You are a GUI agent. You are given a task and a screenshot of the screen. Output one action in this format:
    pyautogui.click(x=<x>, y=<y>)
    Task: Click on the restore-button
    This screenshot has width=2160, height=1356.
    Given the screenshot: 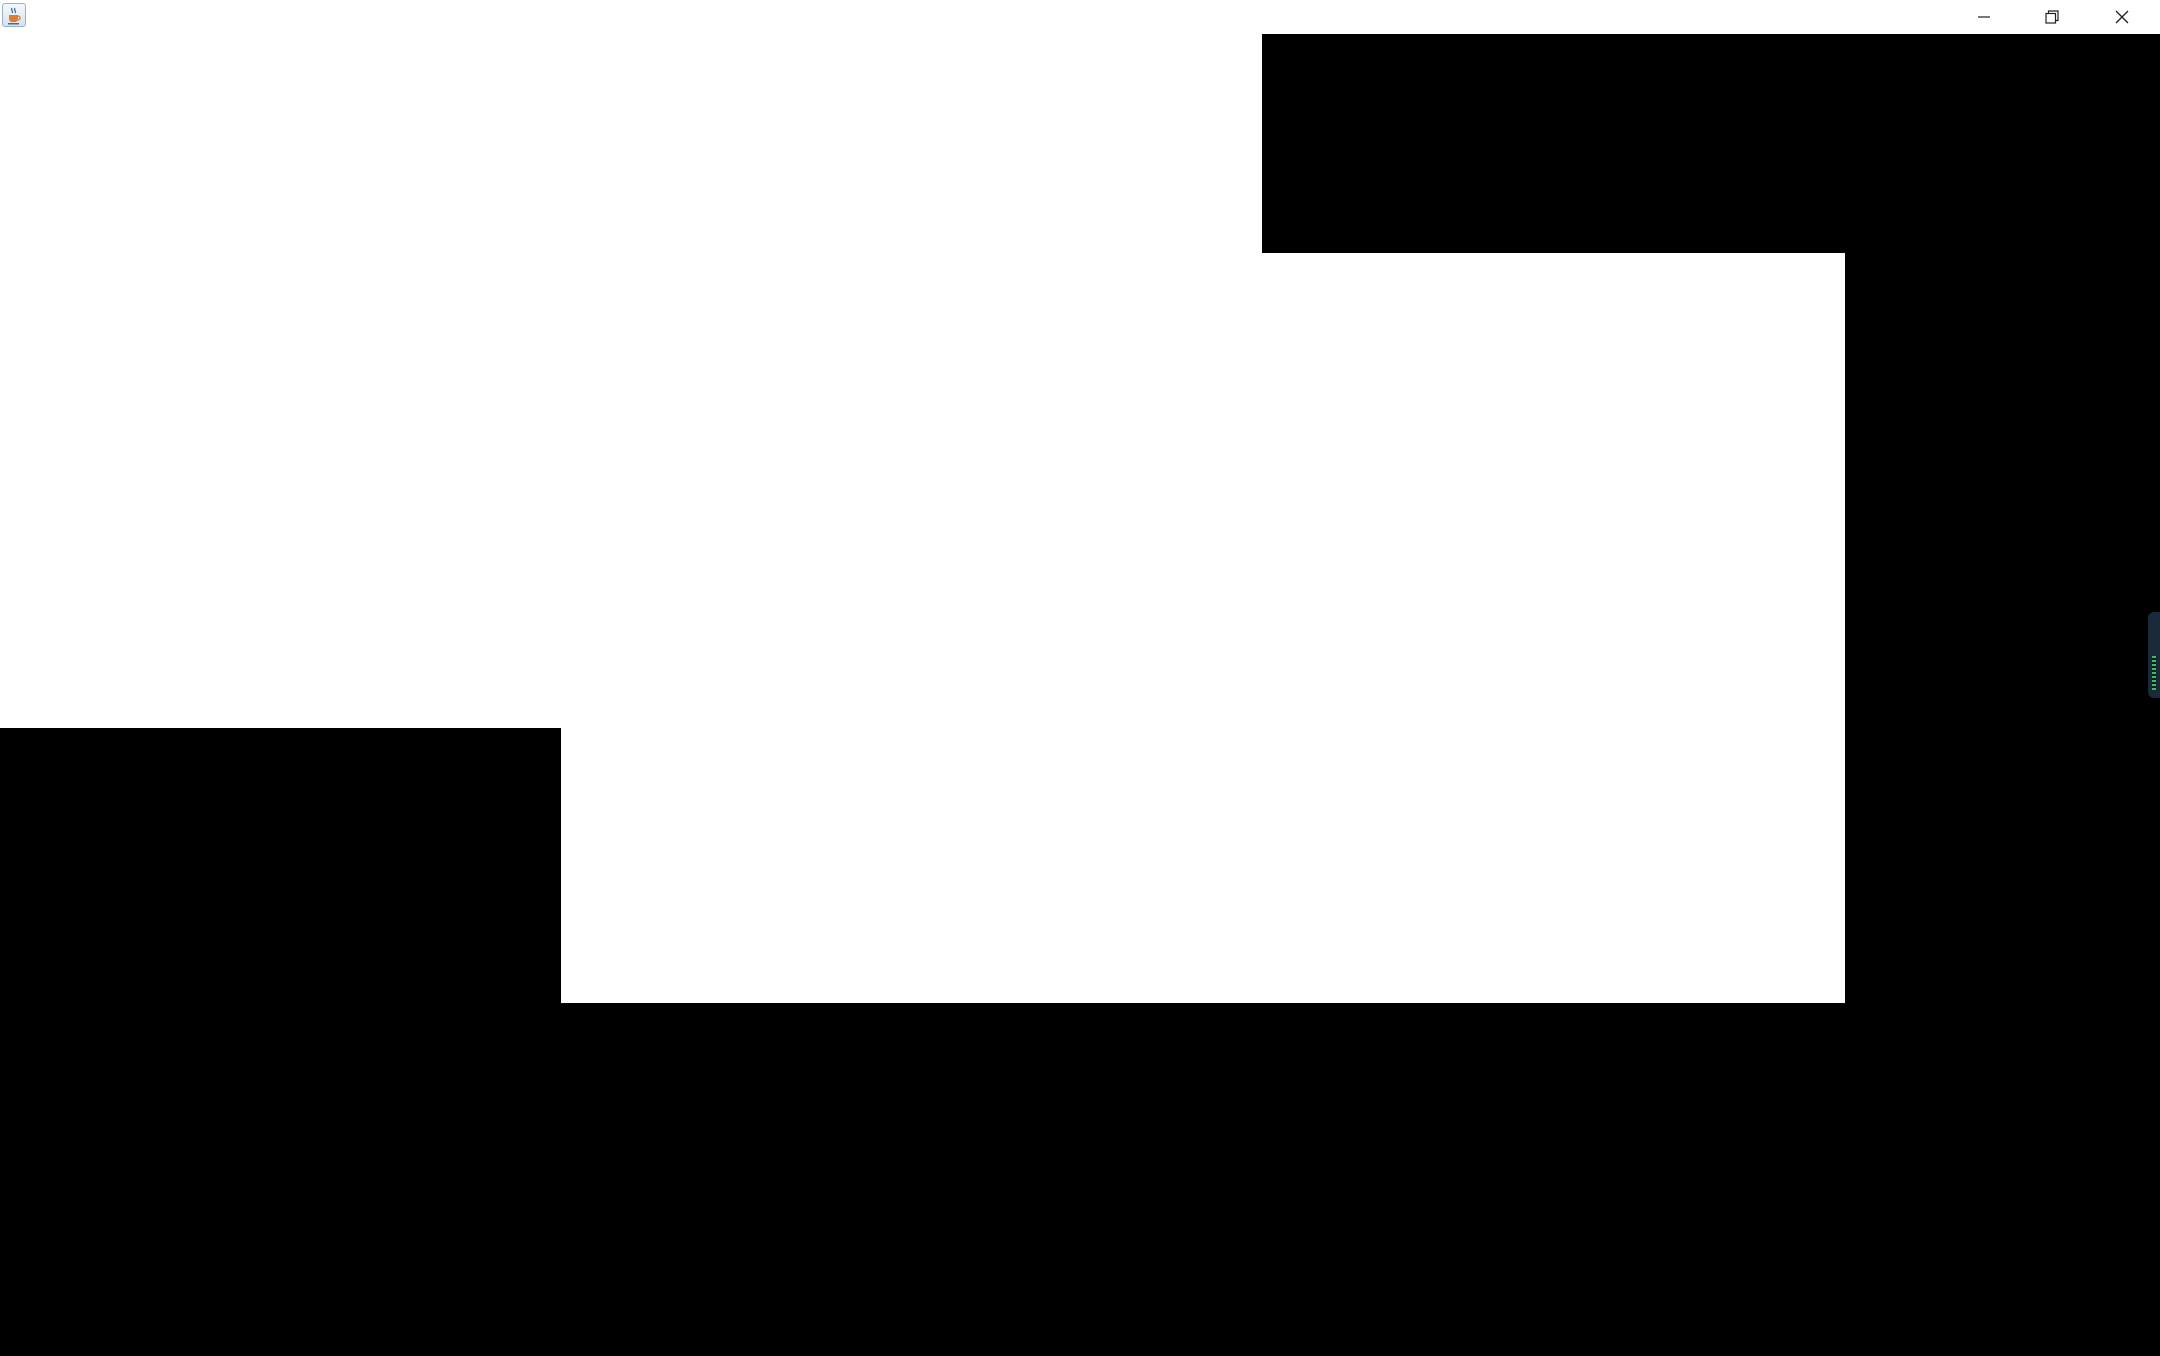 What is the action you would take?
    pyautogui.click(x=2052, y=17)
    